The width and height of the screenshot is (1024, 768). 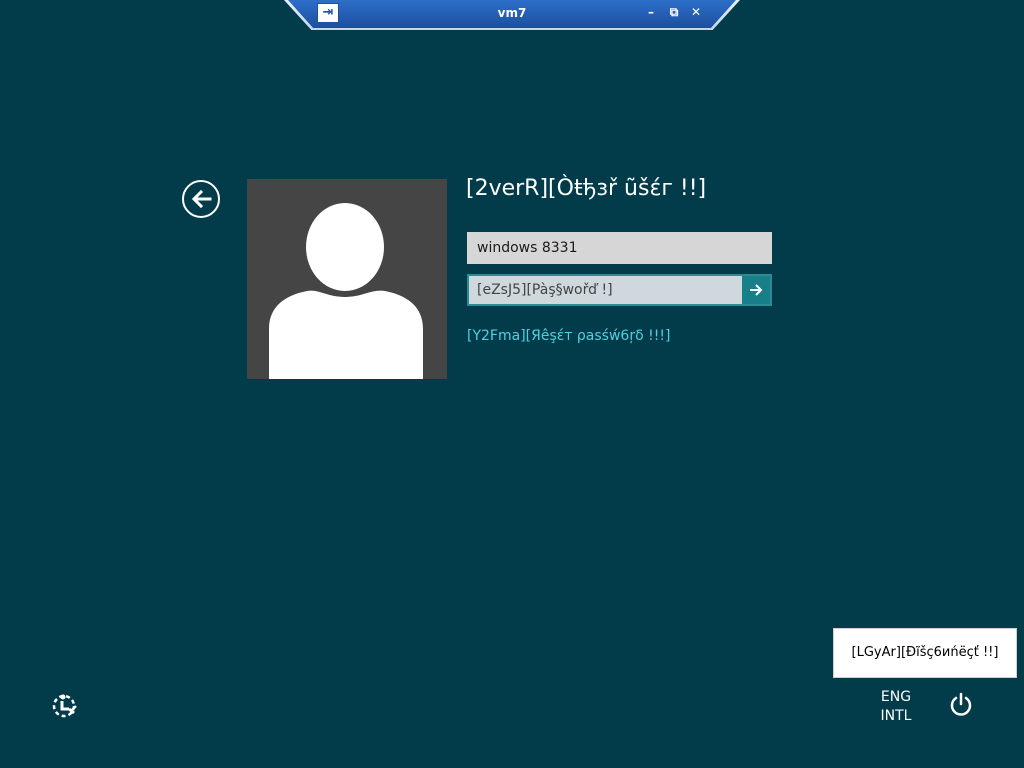 I want to click on arrow-right-icon, so click(x=756, y=290).